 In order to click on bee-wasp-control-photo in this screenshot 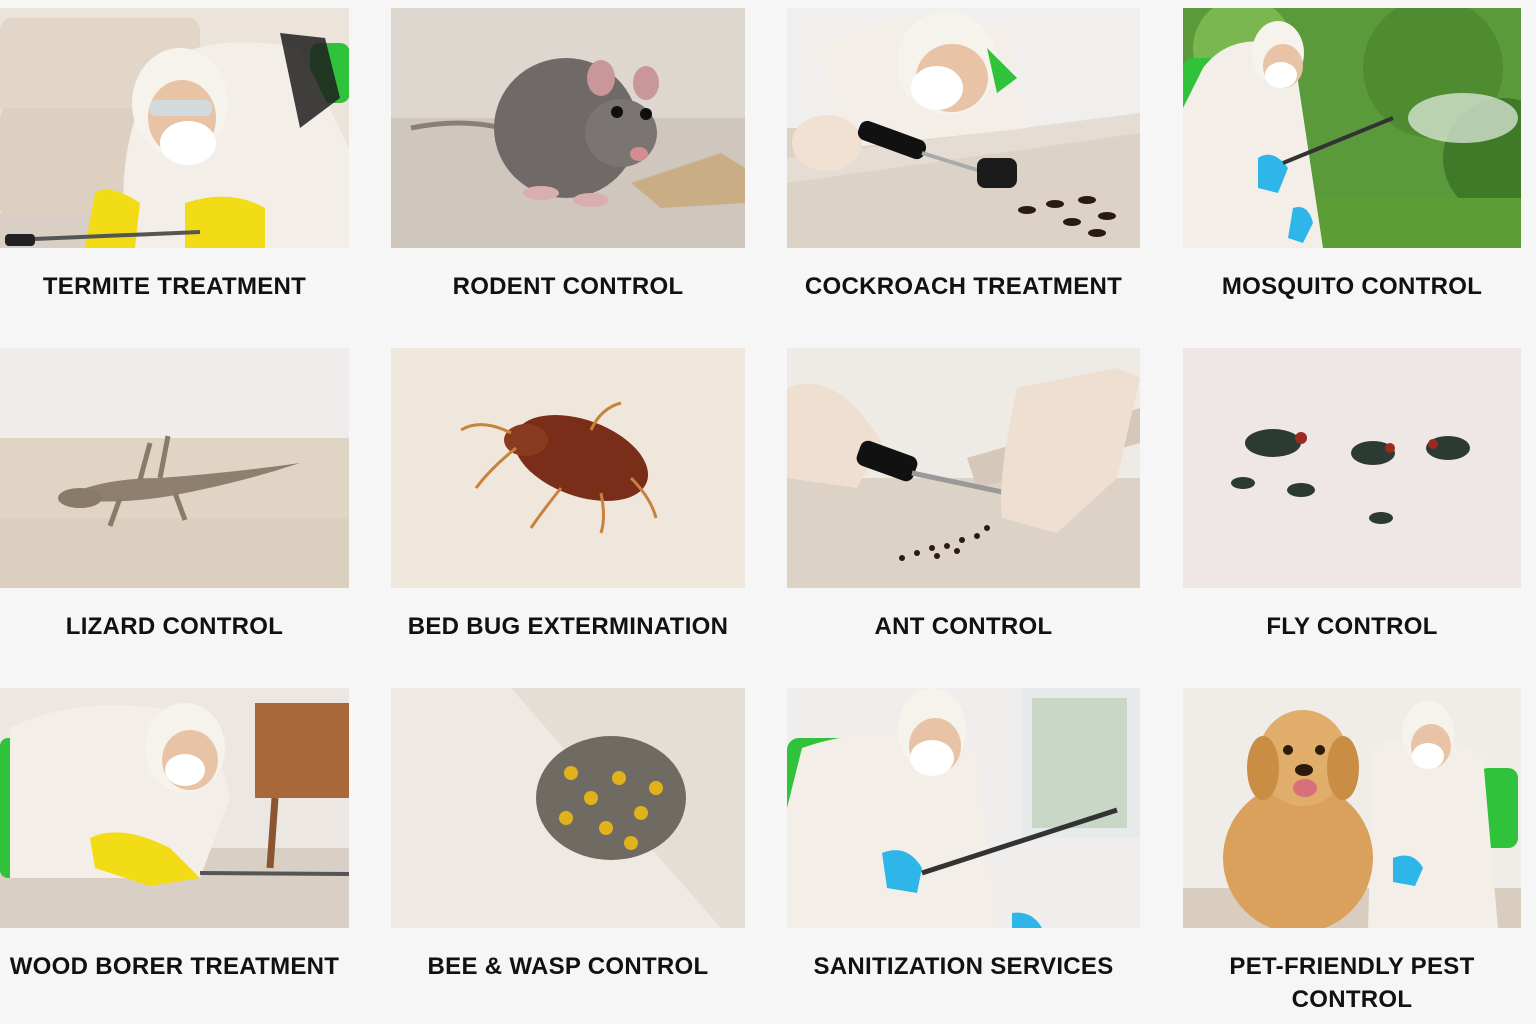, I will do `click(568, 808)`.